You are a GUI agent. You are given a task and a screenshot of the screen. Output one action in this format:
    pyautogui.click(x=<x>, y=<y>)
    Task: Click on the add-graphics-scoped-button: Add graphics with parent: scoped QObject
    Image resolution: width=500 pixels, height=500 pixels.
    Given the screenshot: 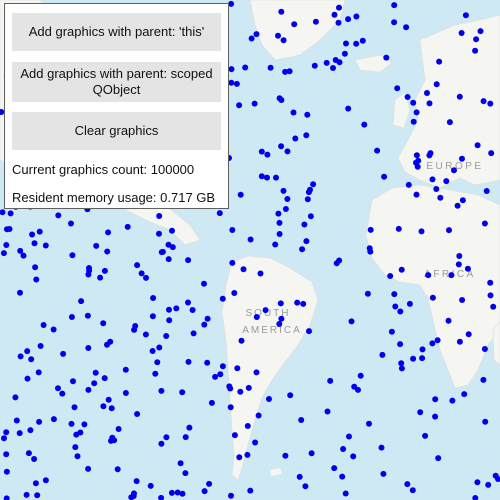 What is the action you would take?
    pyautogui.click(x=116, y=82)
    